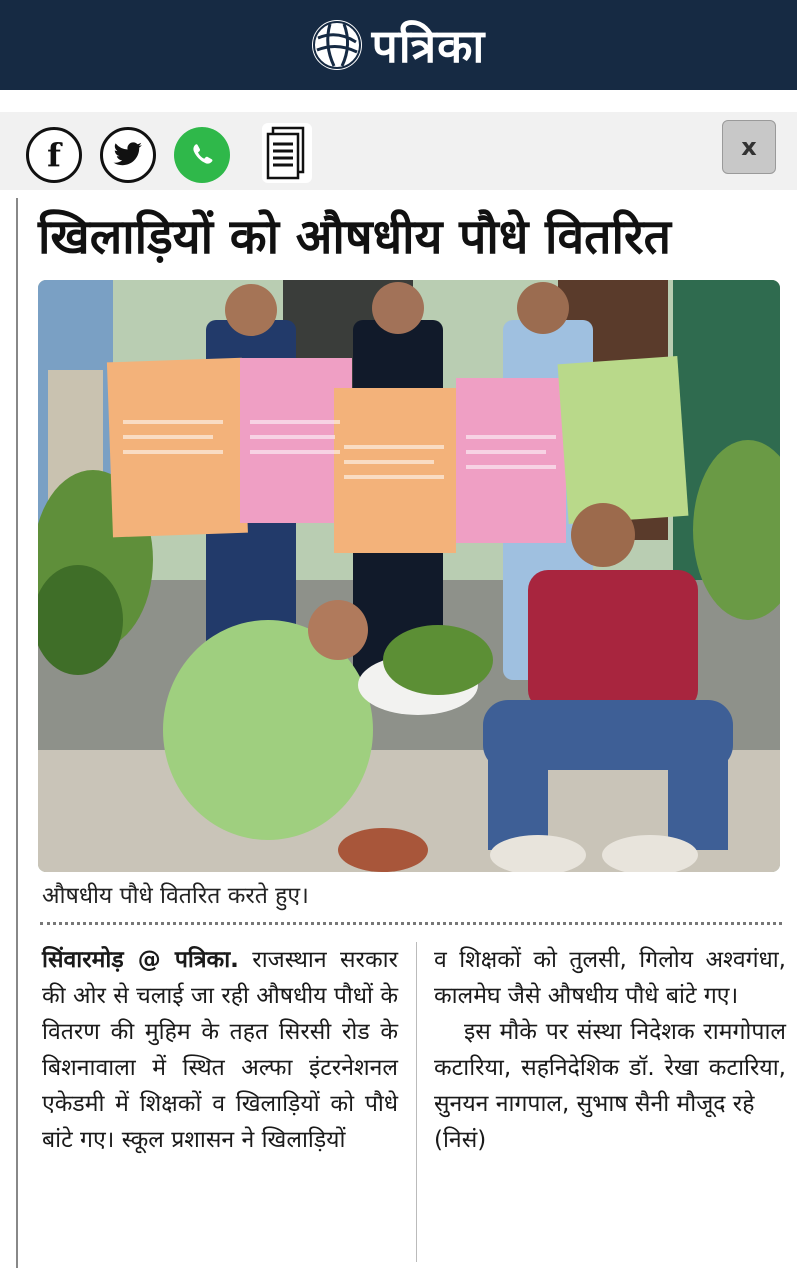 The image size is (797, 1280). I want to click on article-headline: खिलाड़ियों को औषधीय पौधे वितरित, so click(354, 237).